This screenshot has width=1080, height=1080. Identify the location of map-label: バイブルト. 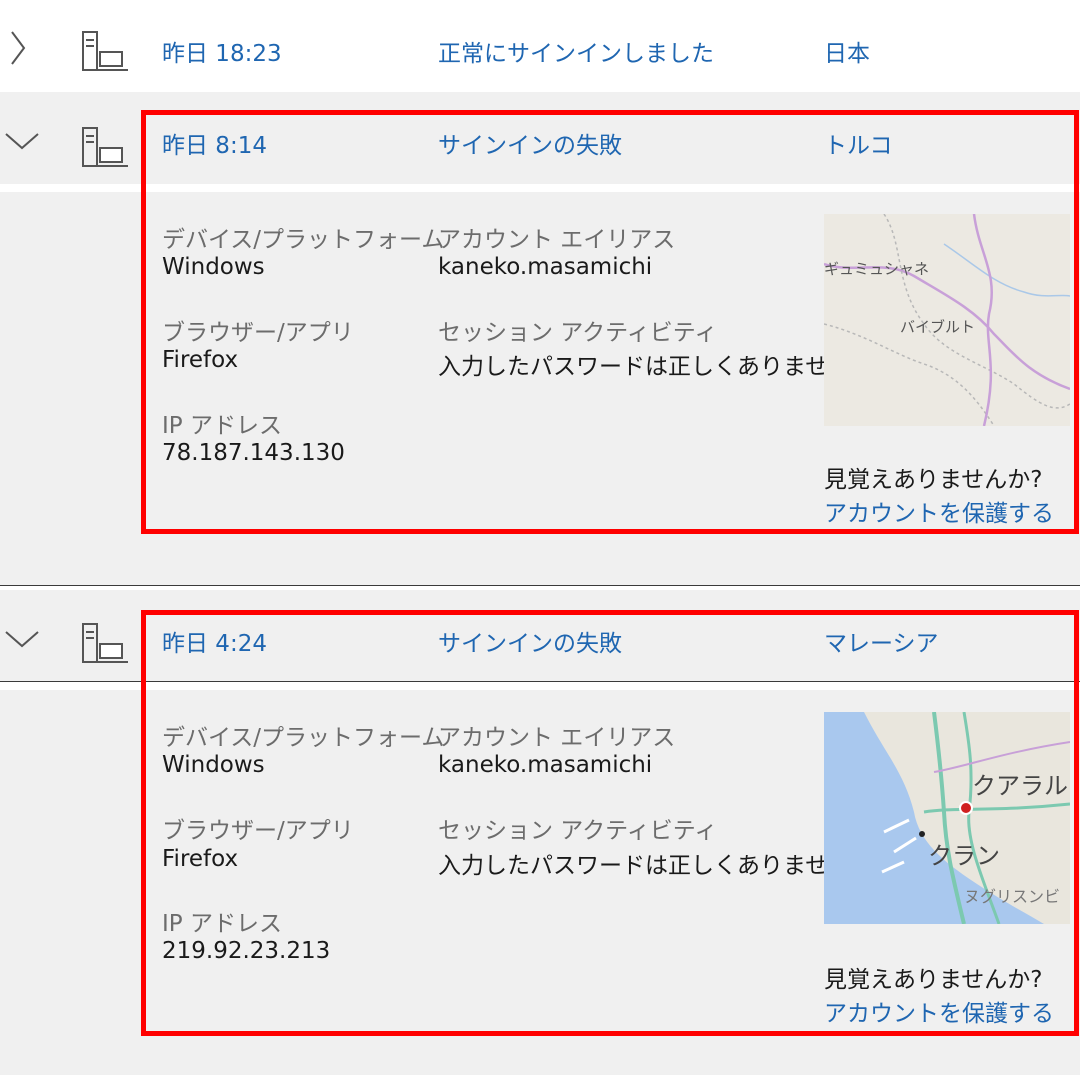
(937, 327).